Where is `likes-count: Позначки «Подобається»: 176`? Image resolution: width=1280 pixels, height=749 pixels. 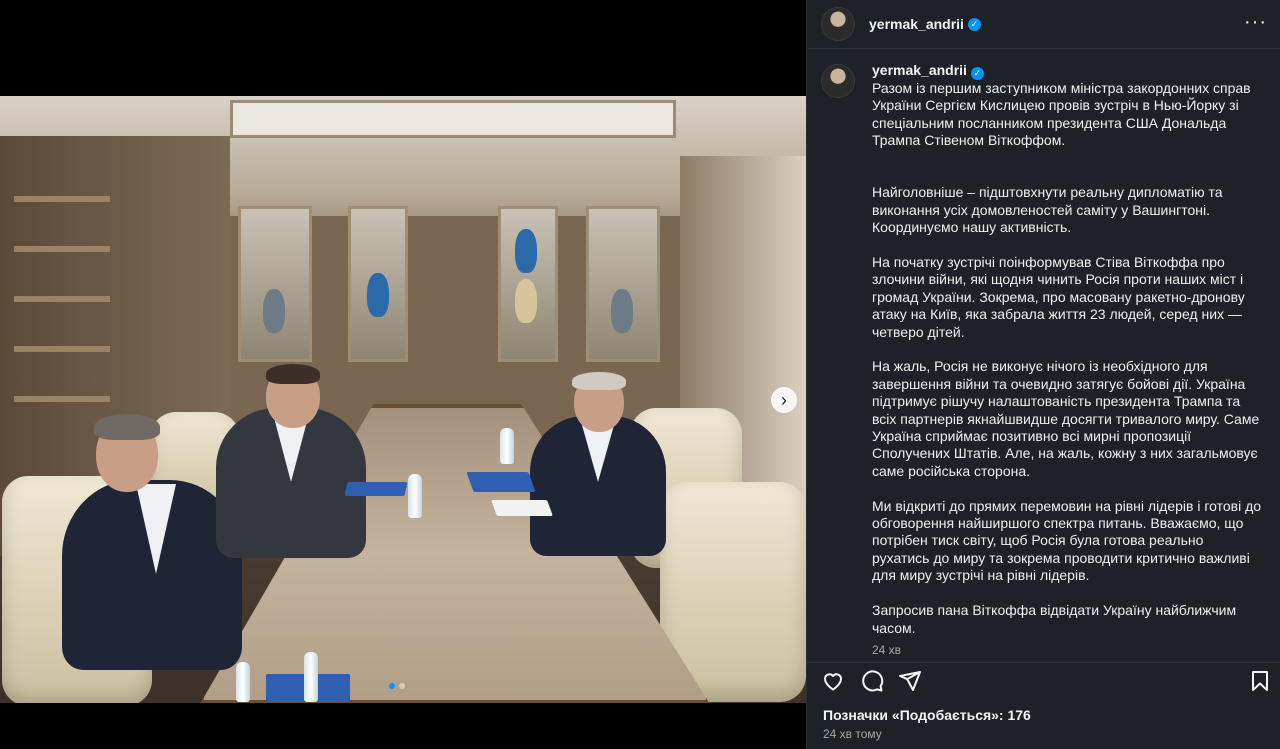 likes-count: Позначки «Подобається»: 176 is located at coordinates (927, 715).